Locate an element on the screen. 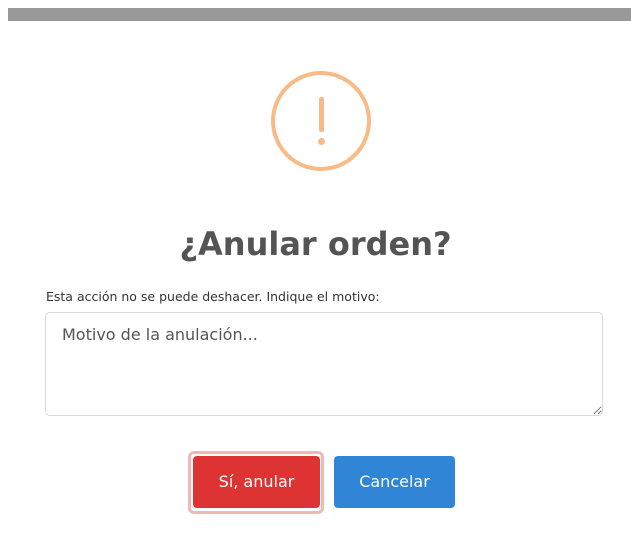  exclamation-bar is located at coordinates (321, 114).